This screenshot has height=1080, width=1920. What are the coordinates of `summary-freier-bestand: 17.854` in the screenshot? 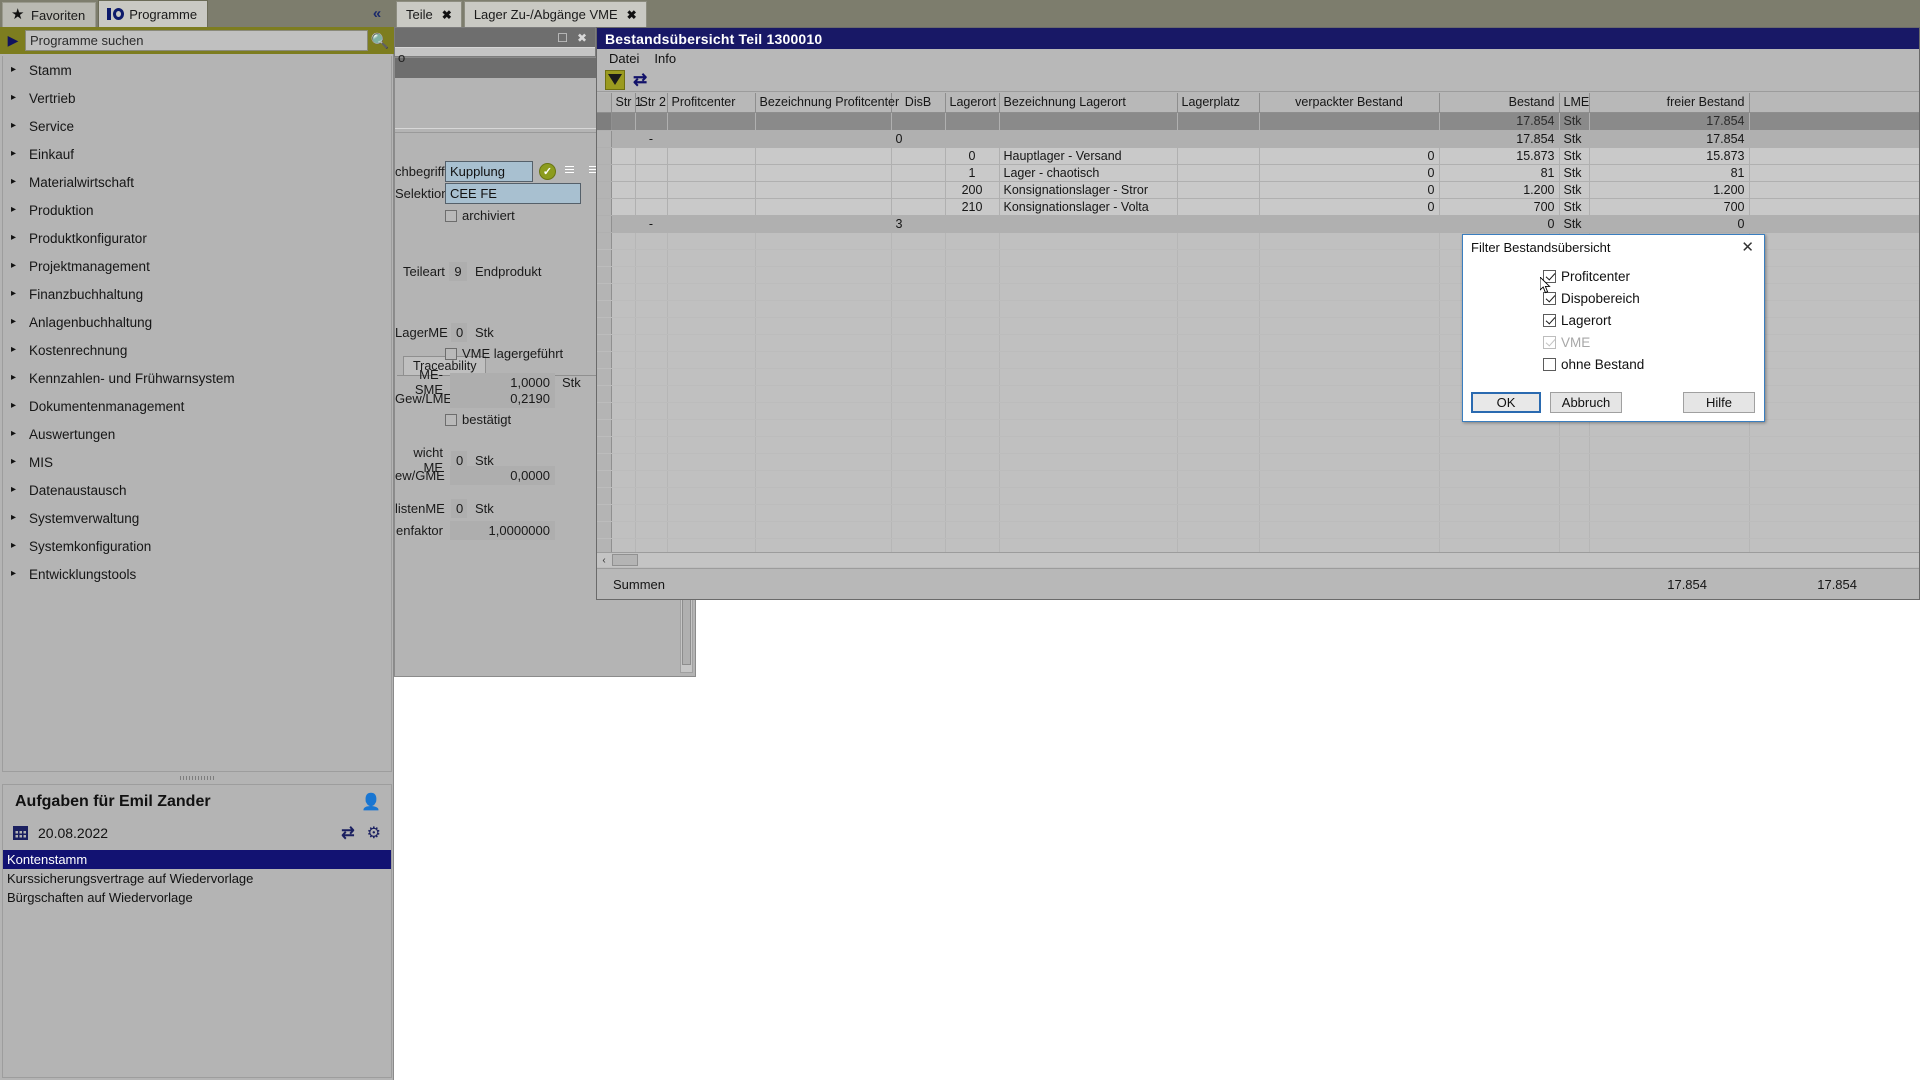 It's located at (1837, 584).